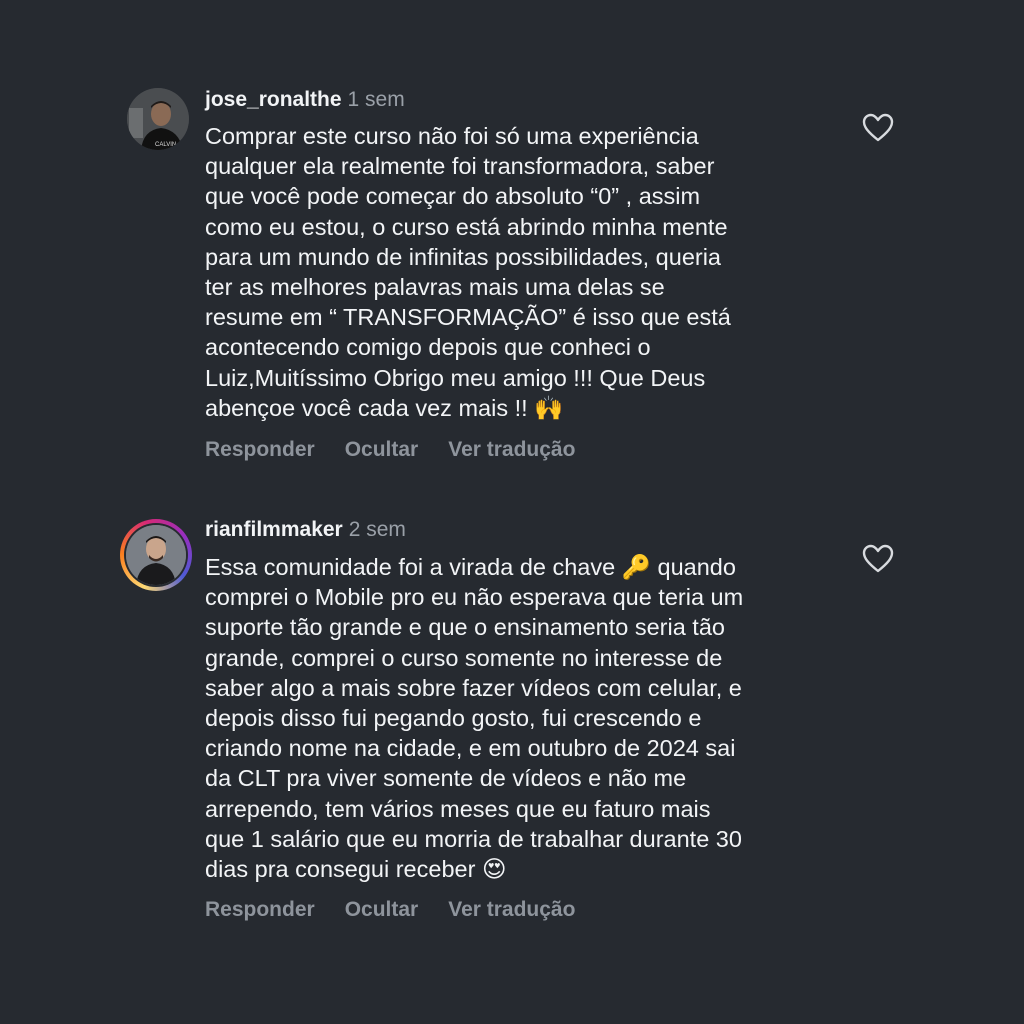 The width and height of the screenshot is (1024, 1024). I want to click on comment-line: abençoe você cada vez mais !! 🙌, so click(384, 407).